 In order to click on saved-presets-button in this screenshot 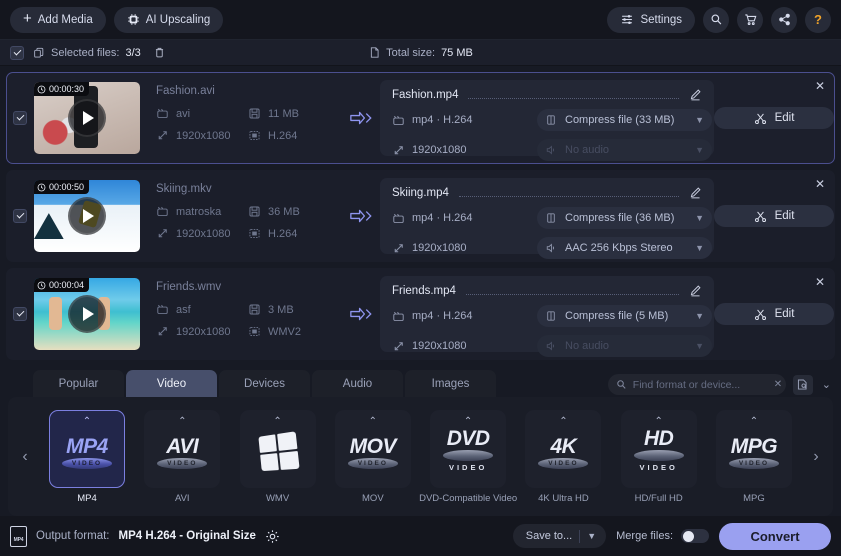, I will do `click(802, 384)`.